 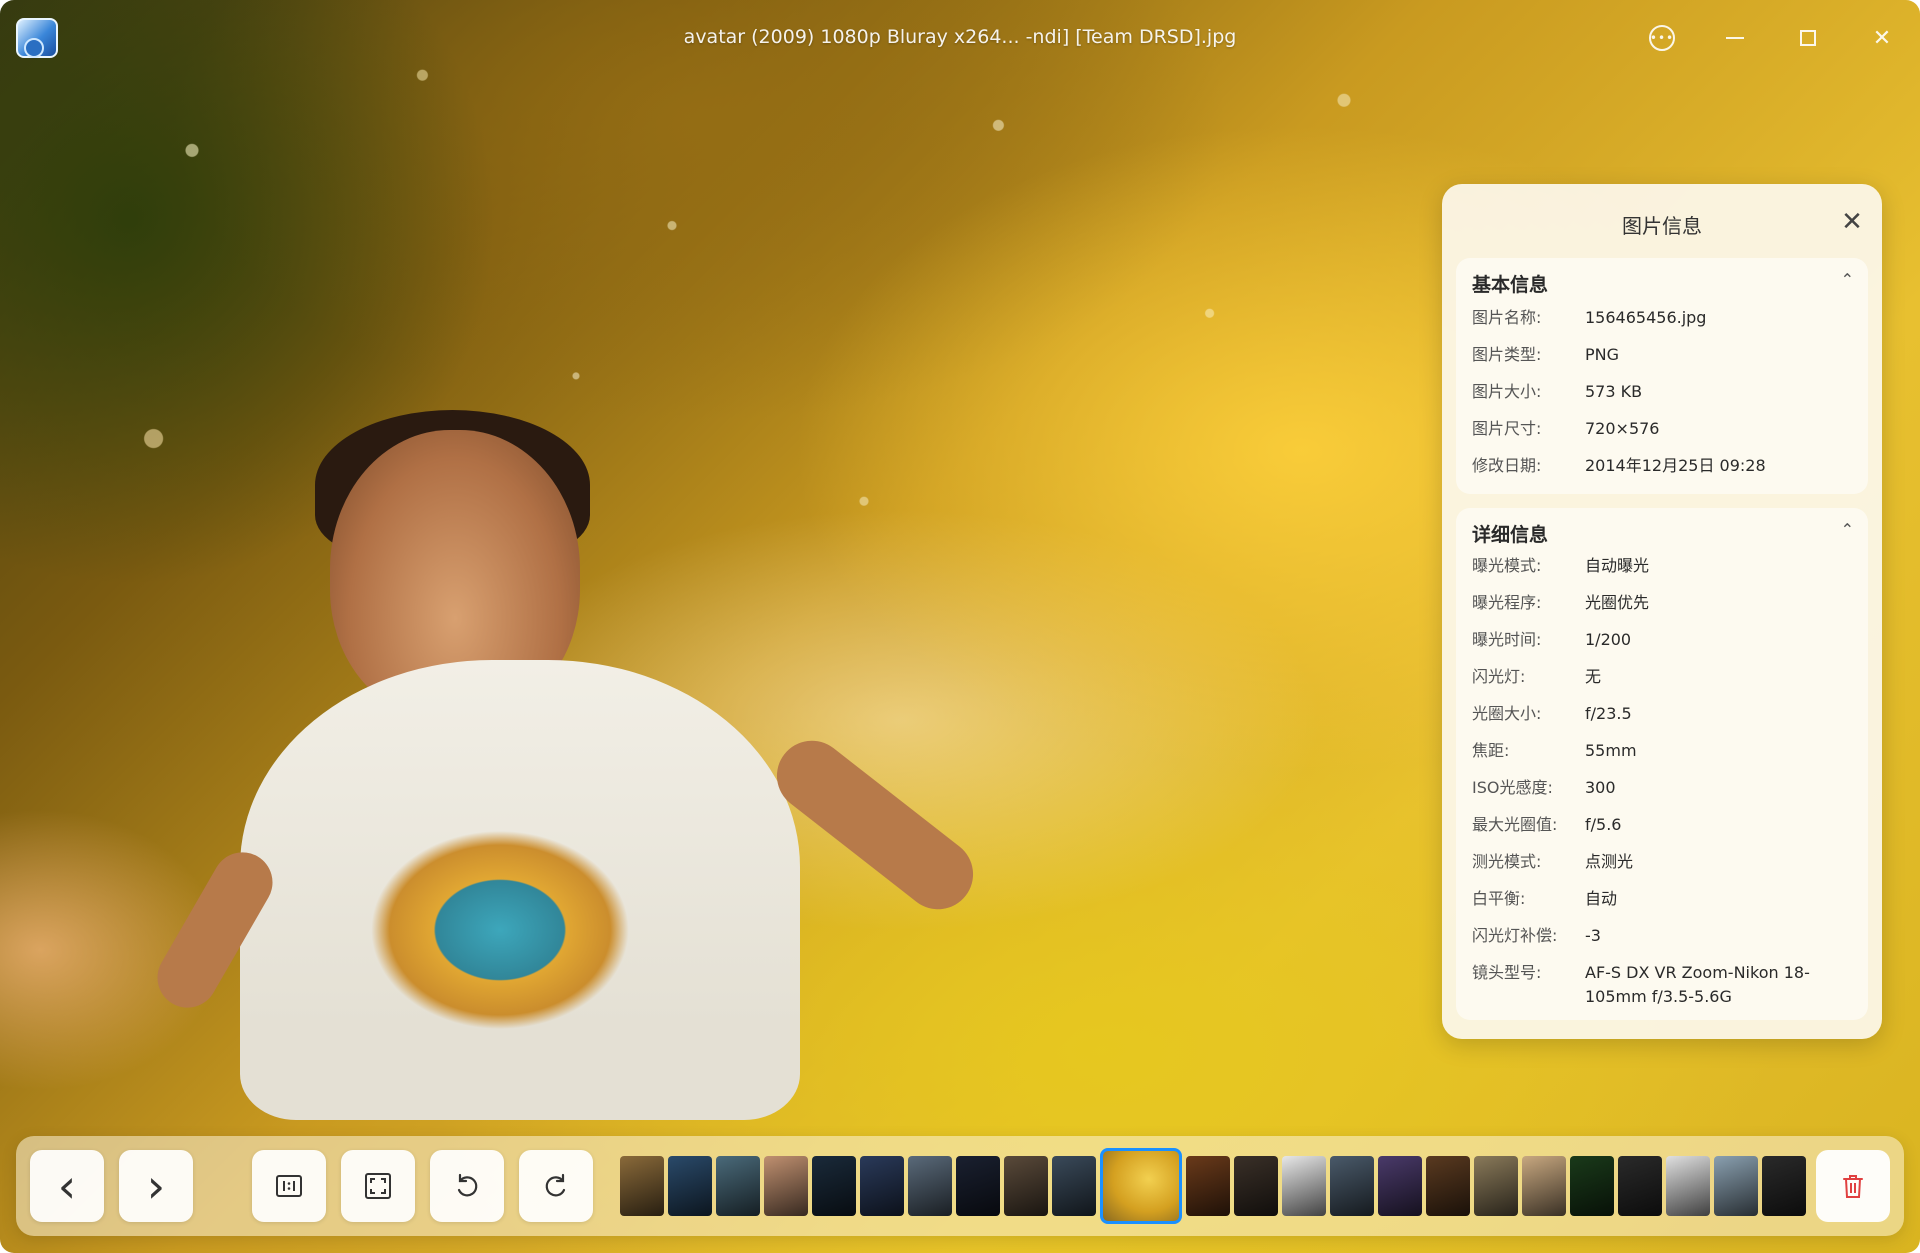 I want to click on previous-image-button: ‹, so click(x=67, y=1186).